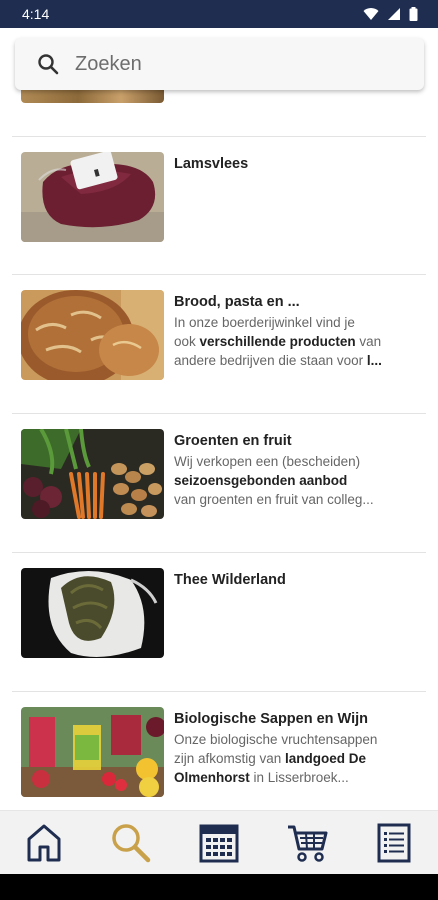  What do you see at coordinates (92, 474) in the screenshot?
I see `groenten-image` at bounding box center [92, 474].